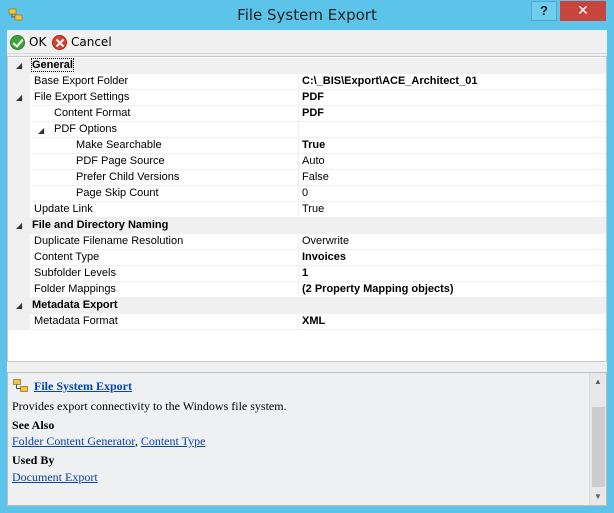 The width and height of the screenshot is (614, 513). Describe the element at coordinates (583, 11) in the screenshot. I see `close-button: ✕` at that location.